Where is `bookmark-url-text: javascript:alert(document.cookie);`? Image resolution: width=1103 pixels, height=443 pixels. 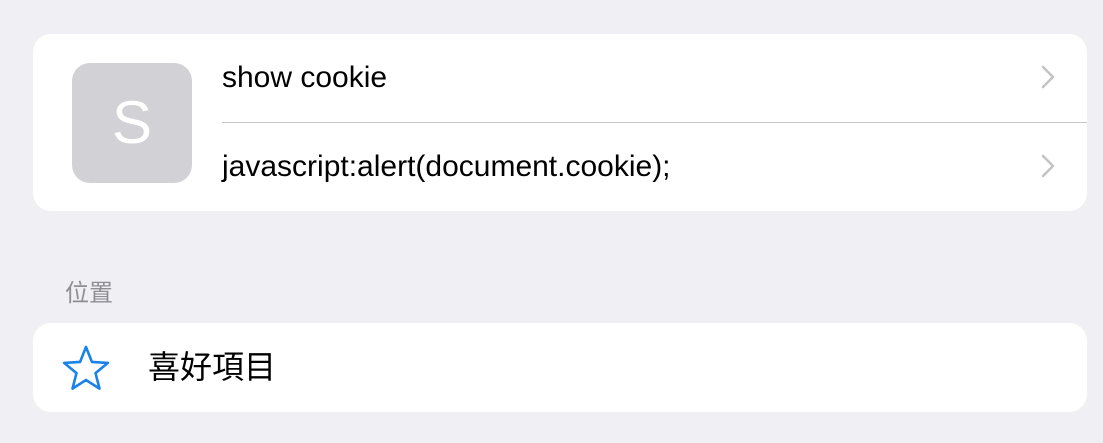 bookmark-url-text: javascript:alert(document.cookie); is located at coordinates (446, 167).